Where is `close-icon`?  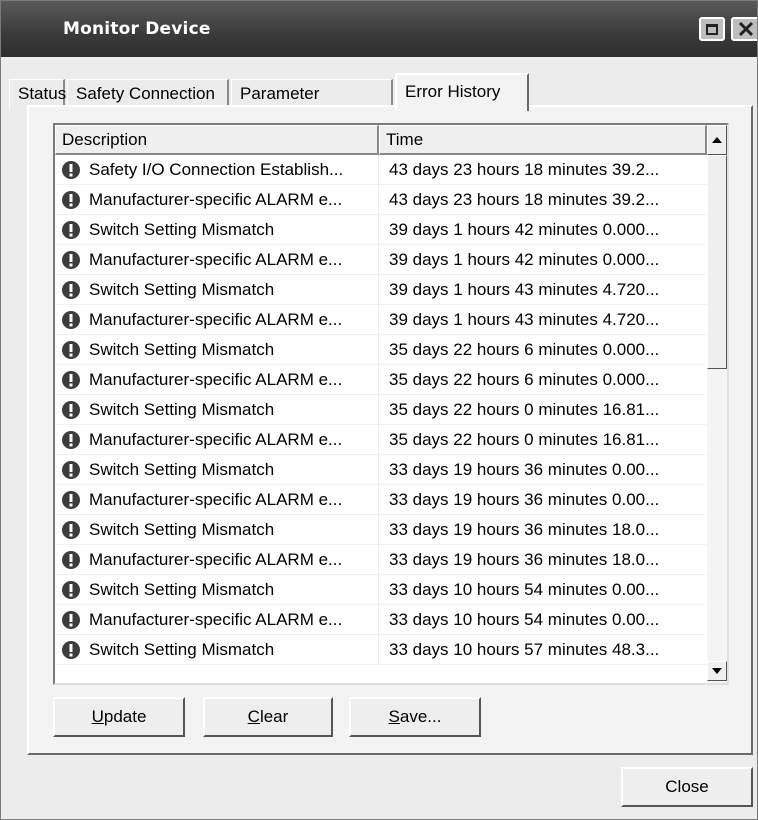 close-icon is located at coordinates (746, 29).